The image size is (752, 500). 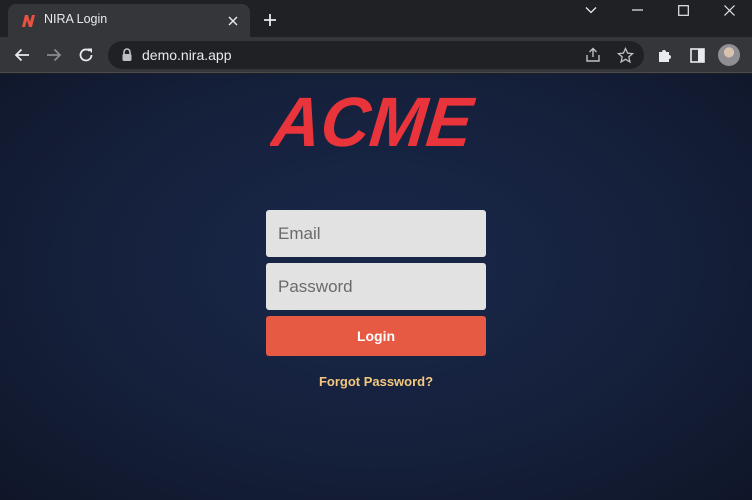 I want to click on tab-title: NIRA Login, so click(x=76, y=19).